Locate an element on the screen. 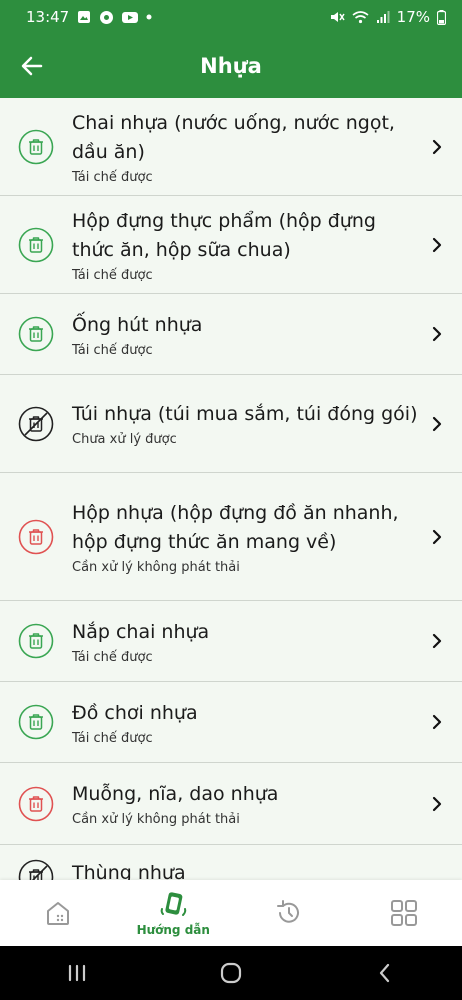 The height and width of the screenshot is (1000, 462). nav-history is located at coordinates (289, 913).